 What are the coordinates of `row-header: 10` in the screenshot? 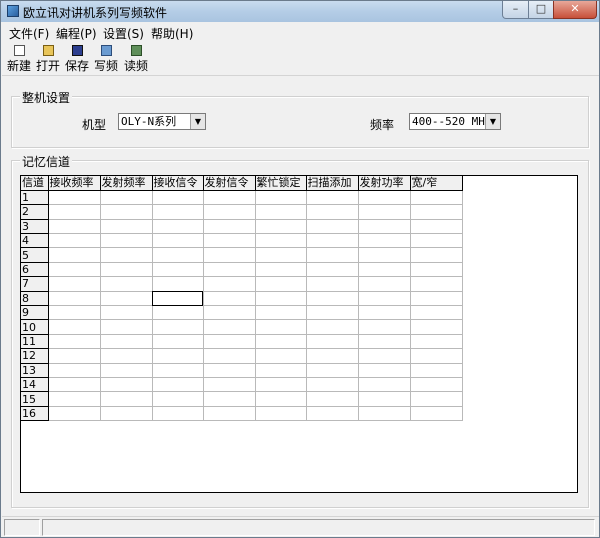 It's located at (35, 327).